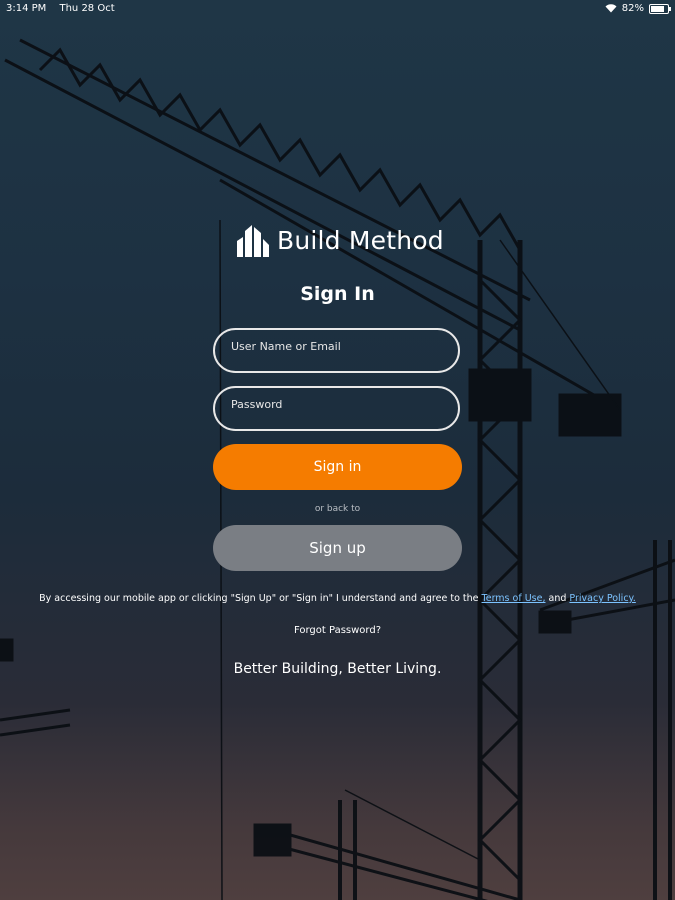 This screenshot has height=900, width=675. Describe the element at coordinates (360, 240) in the screenshot. I see `brand-name: Build Method` at that location.